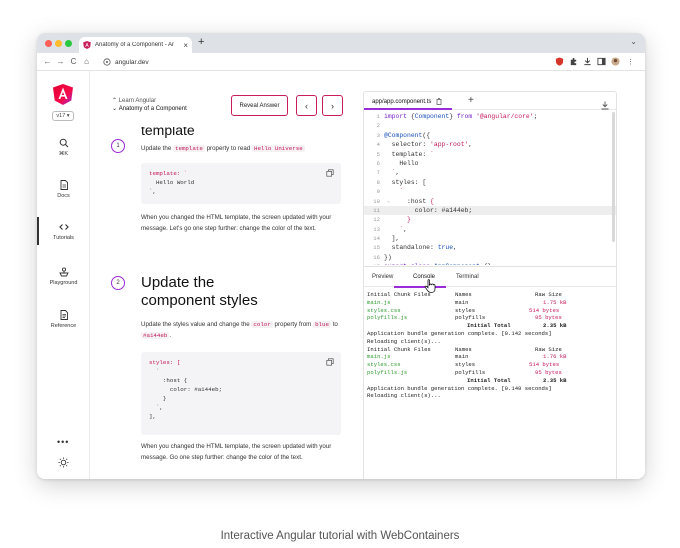 The width and height of the screenshot is (680, 548). What do you see at coordinates (68, 43) in the screenshot?
I see `maximize-window-dot` at bounding box center [68, 43].